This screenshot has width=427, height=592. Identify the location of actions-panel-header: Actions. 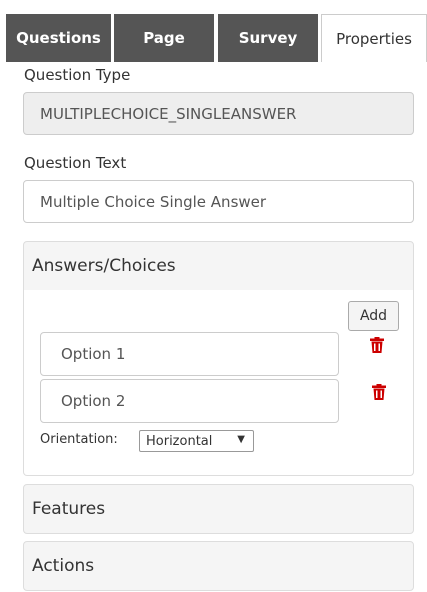
(218, 566).